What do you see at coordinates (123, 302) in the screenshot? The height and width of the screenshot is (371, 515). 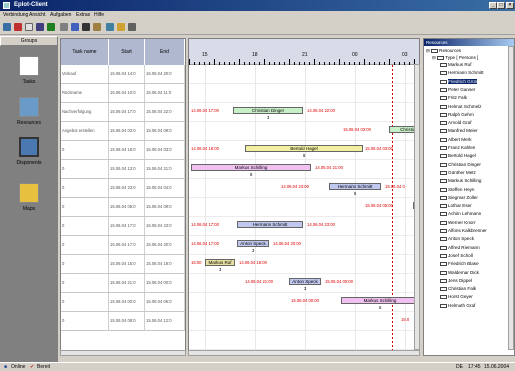 I see `table-row: 0 15.06.04 00:0 15.06.04 06:0` at bounding box center [123, 302].